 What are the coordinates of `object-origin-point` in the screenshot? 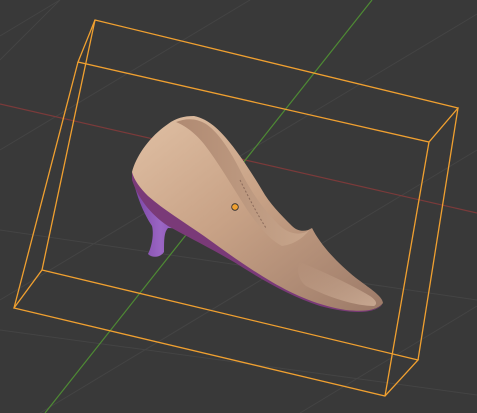 It's located at (235, 207).